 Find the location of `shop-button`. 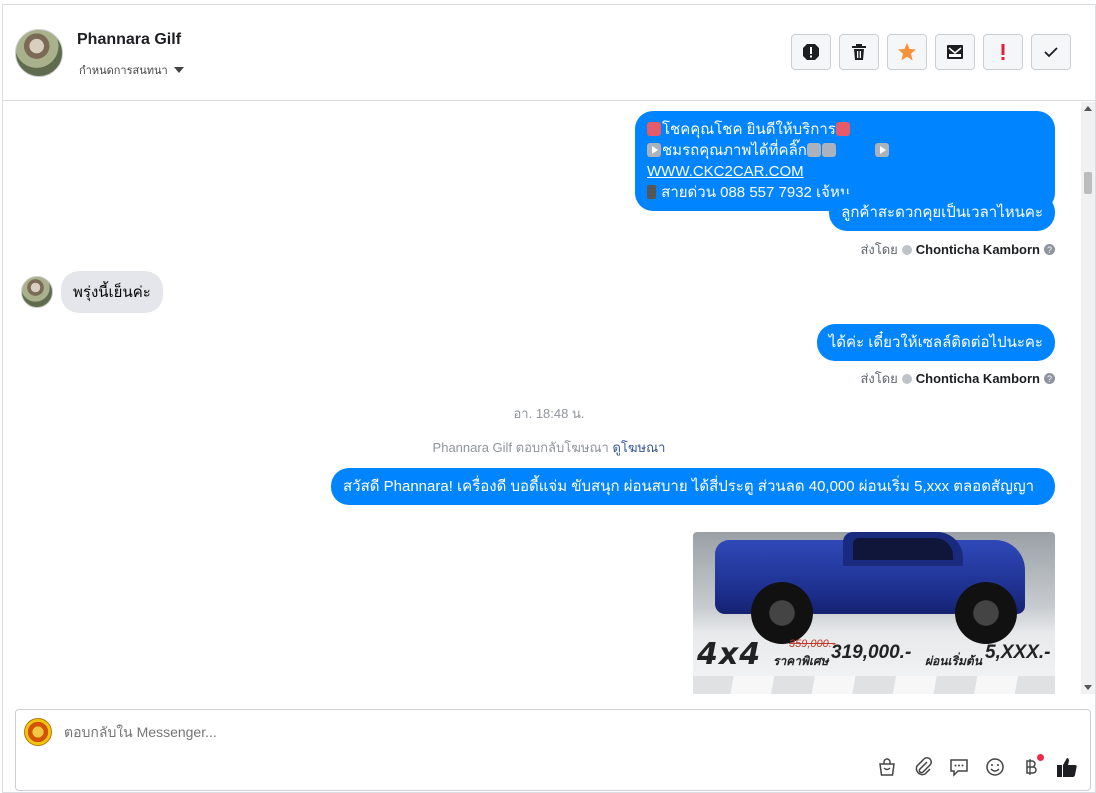

shop-button is located at coordinates (887, 767).